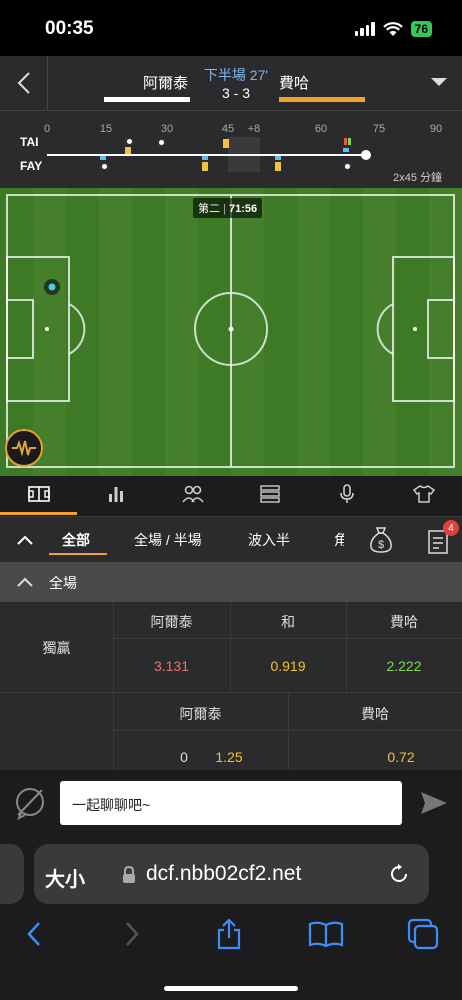 This screenshot has width=462, height=1000. I want to click on timeline-home-label: TAI, so click(29, 142).